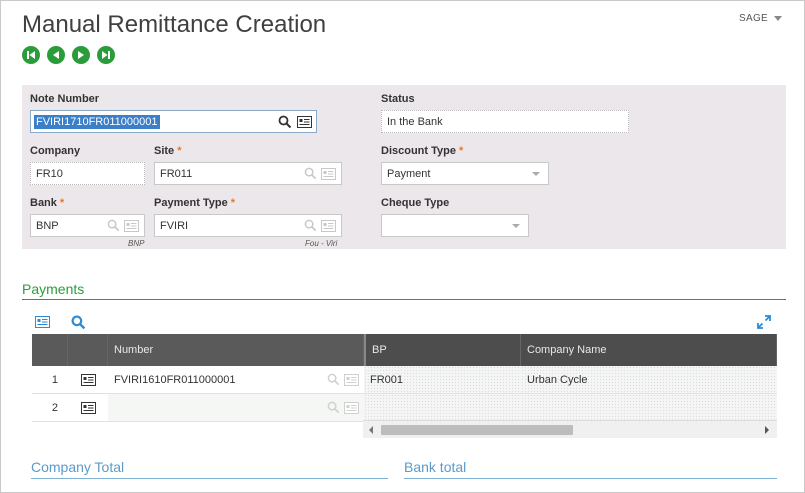 This screenshot has height=493, width=805. I want to click on site-input: FR011, so click(248, 173).